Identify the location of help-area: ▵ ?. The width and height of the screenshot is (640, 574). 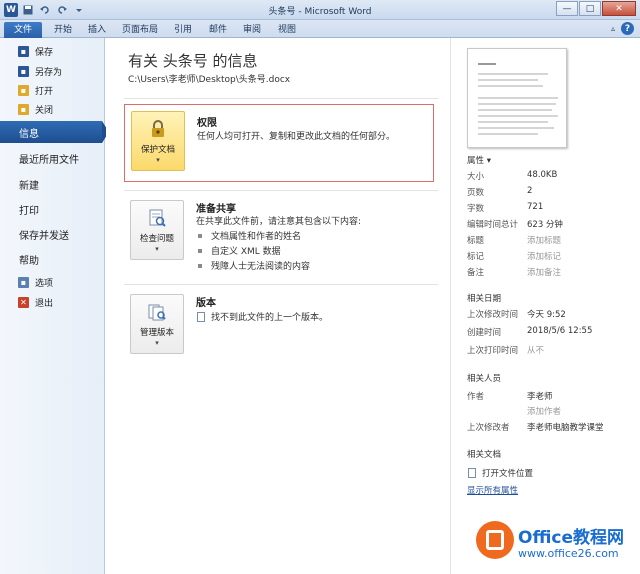
(622, 28).